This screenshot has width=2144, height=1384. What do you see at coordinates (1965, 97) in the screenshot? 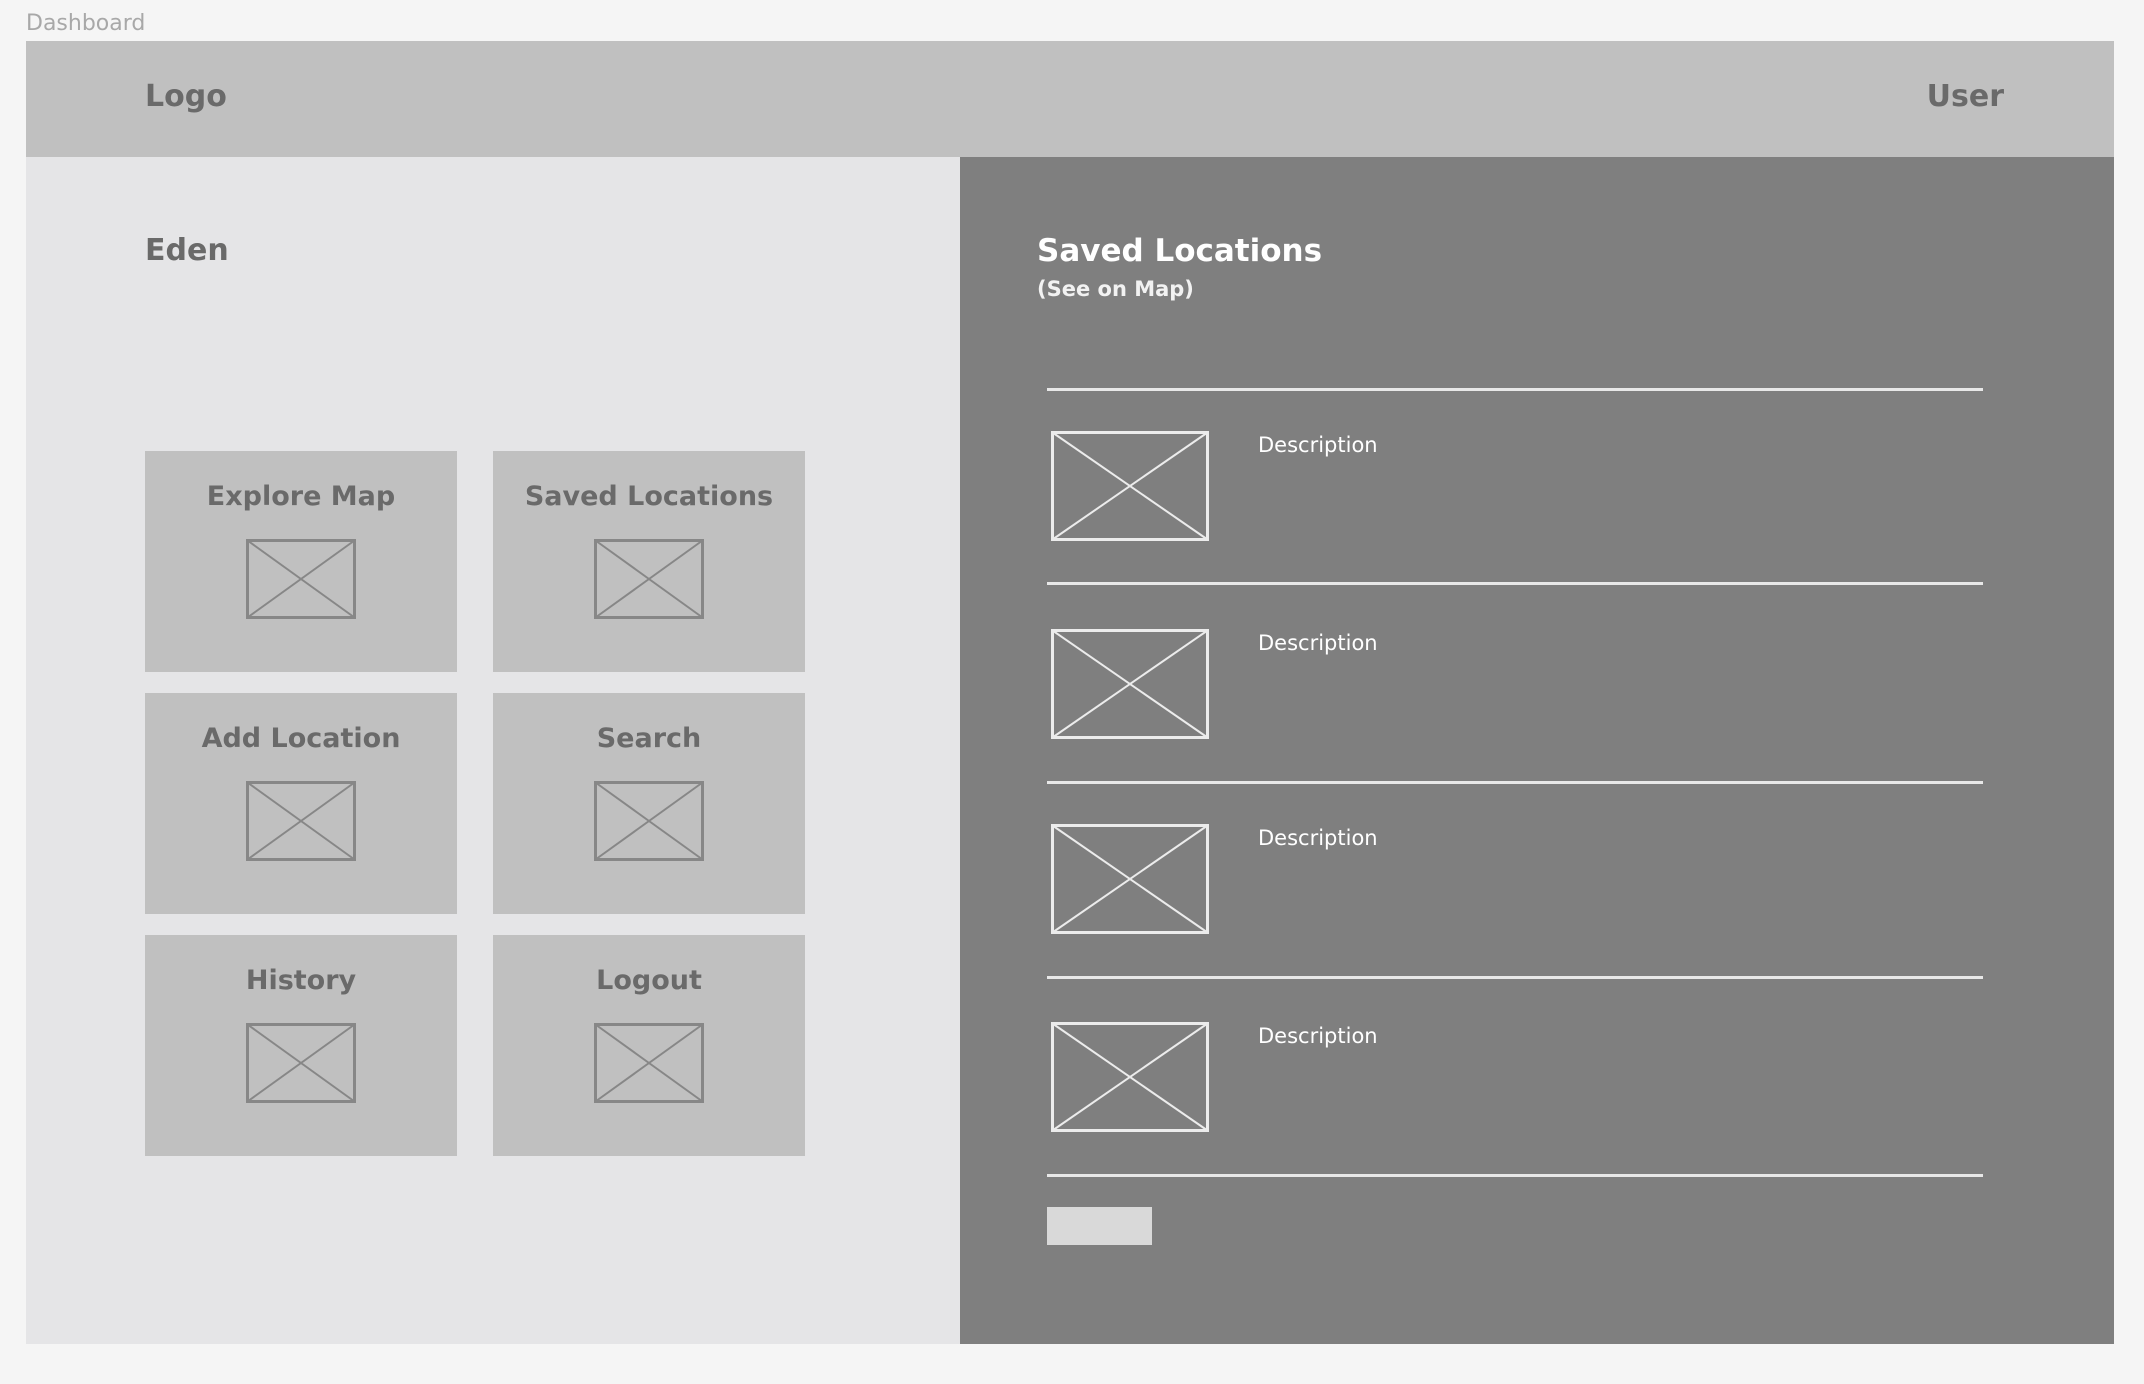
I see `user-menu: User` at bounding box center [1965, 97].